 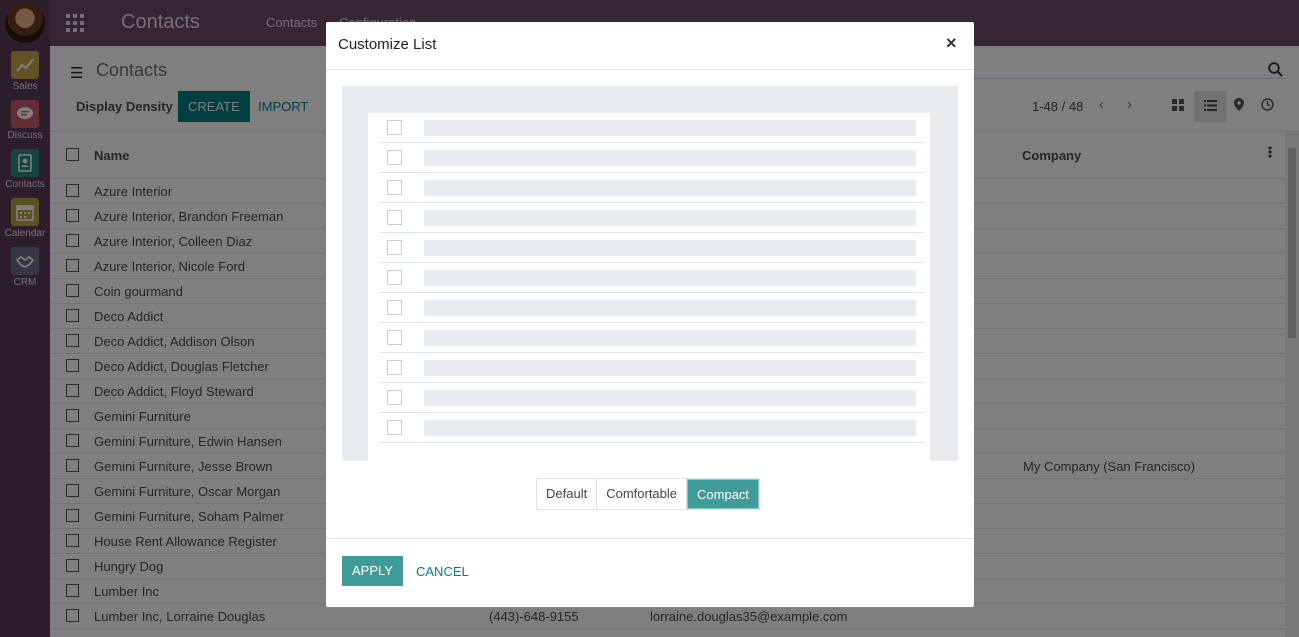 What do you see at coordinates (642, 494) in the screenshot?
I see `density-comfortable-button: Comfortable` at bounding box center [642, 494].